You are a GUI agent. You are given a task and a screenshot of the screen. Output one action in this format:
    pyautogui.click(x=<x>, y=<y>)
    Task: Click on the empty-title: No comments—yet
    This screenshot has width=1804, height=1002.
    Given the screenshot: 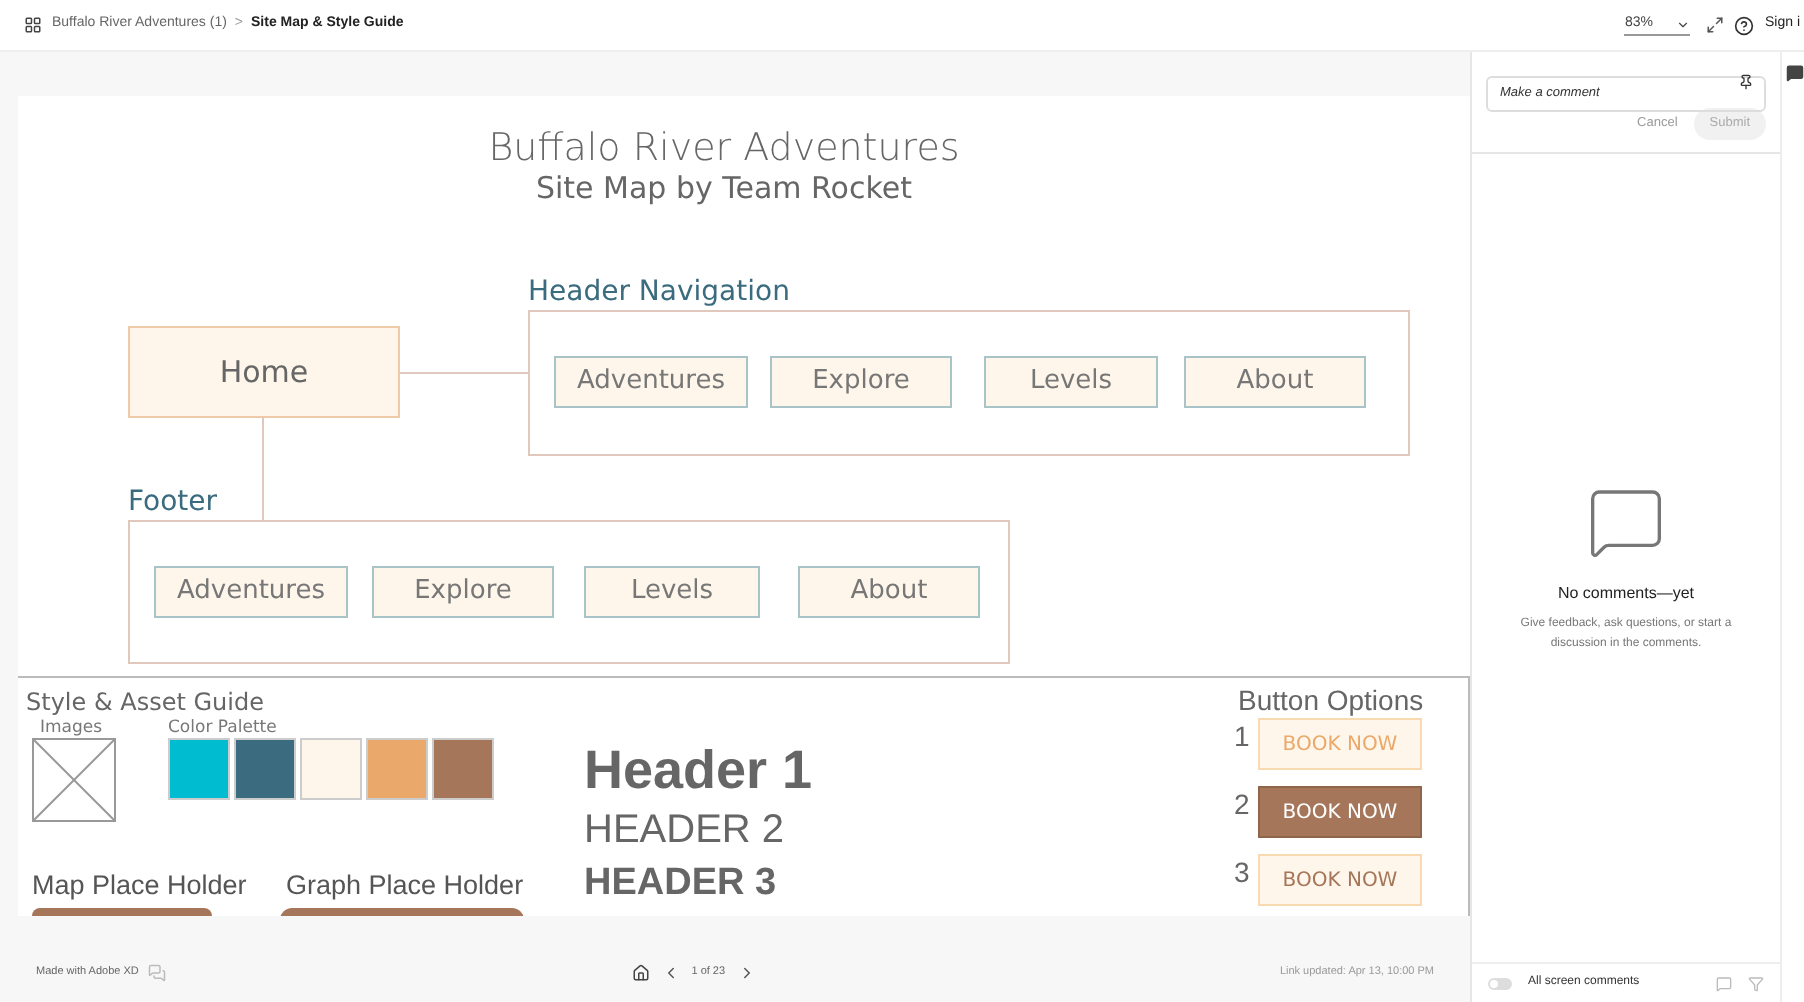 What is the action you would take?
    pyautogui.click(x=1626, y=594)
    